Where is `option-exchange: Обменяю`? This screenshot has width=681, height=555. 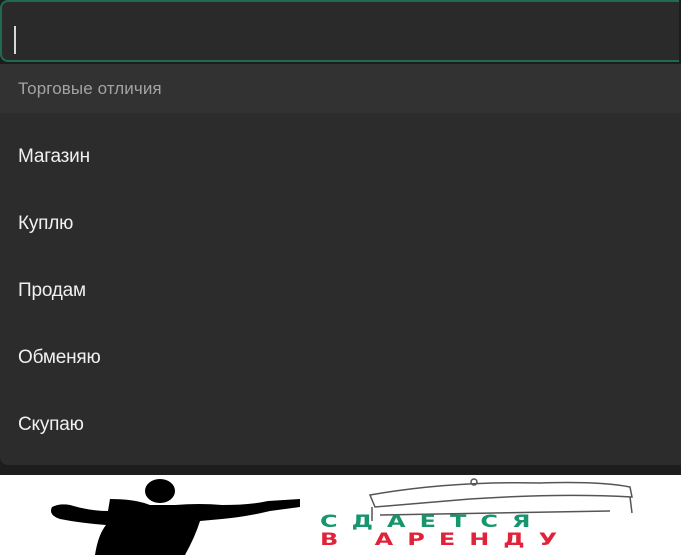 option-exchange: Обменяю is located at coordinates (340, 357).